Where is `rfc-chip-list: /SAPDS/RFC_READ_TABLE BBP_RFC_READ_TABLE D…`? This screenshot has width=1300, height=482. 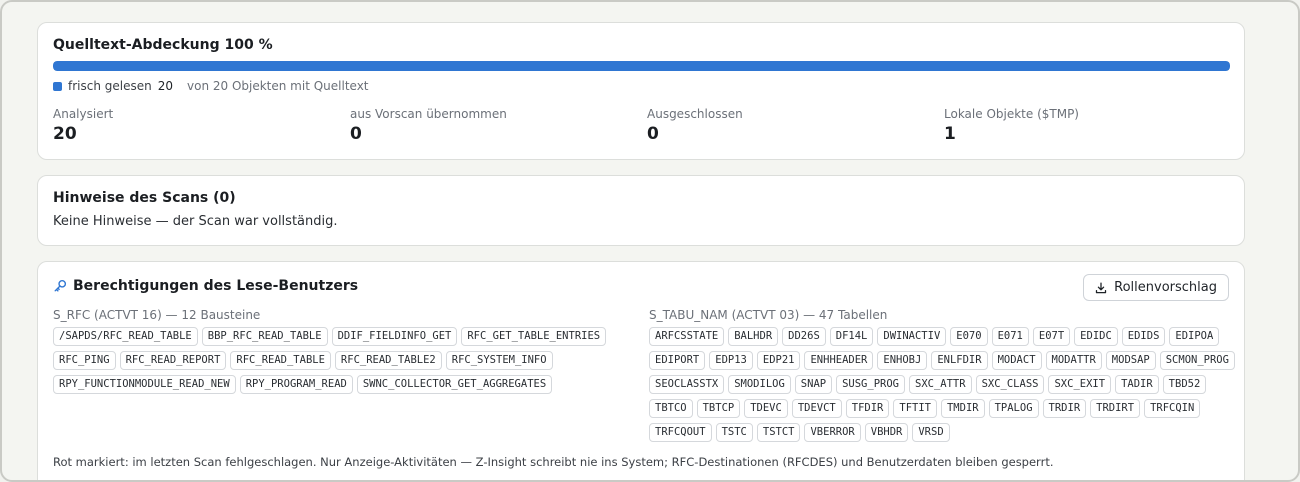
rfc-chip-list: /SAPDS/RFC_READ_TABLE BBP_RFC_READ_TABLE D… is located at coordinates (343, 360).